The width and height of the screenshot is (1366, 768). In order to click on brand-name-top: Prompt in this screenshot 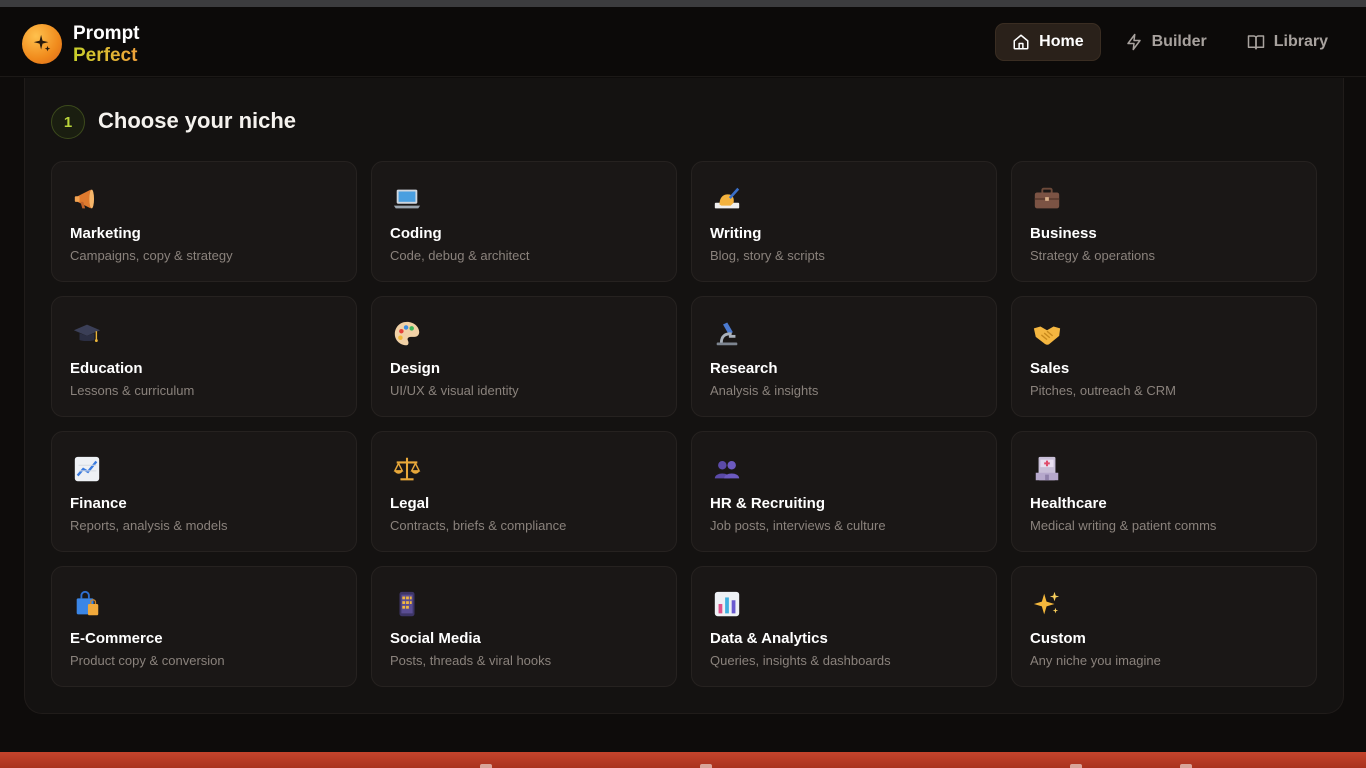, I will do `click(106, 33)`.